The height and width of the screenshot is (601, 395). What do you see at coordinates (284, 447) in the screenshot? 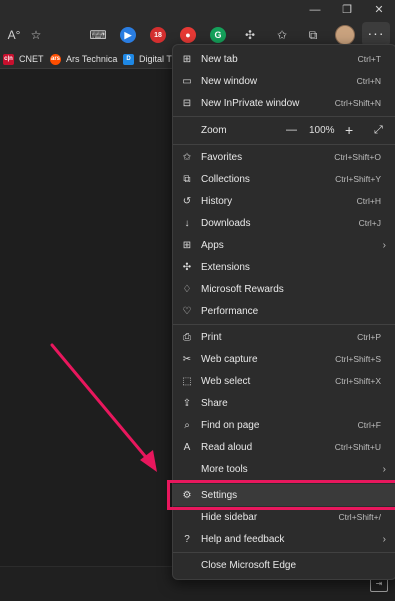
I see `menu-item-read-aloud: A Read aloud Ctrl+Shift+U` at bounding box center [284, 447].